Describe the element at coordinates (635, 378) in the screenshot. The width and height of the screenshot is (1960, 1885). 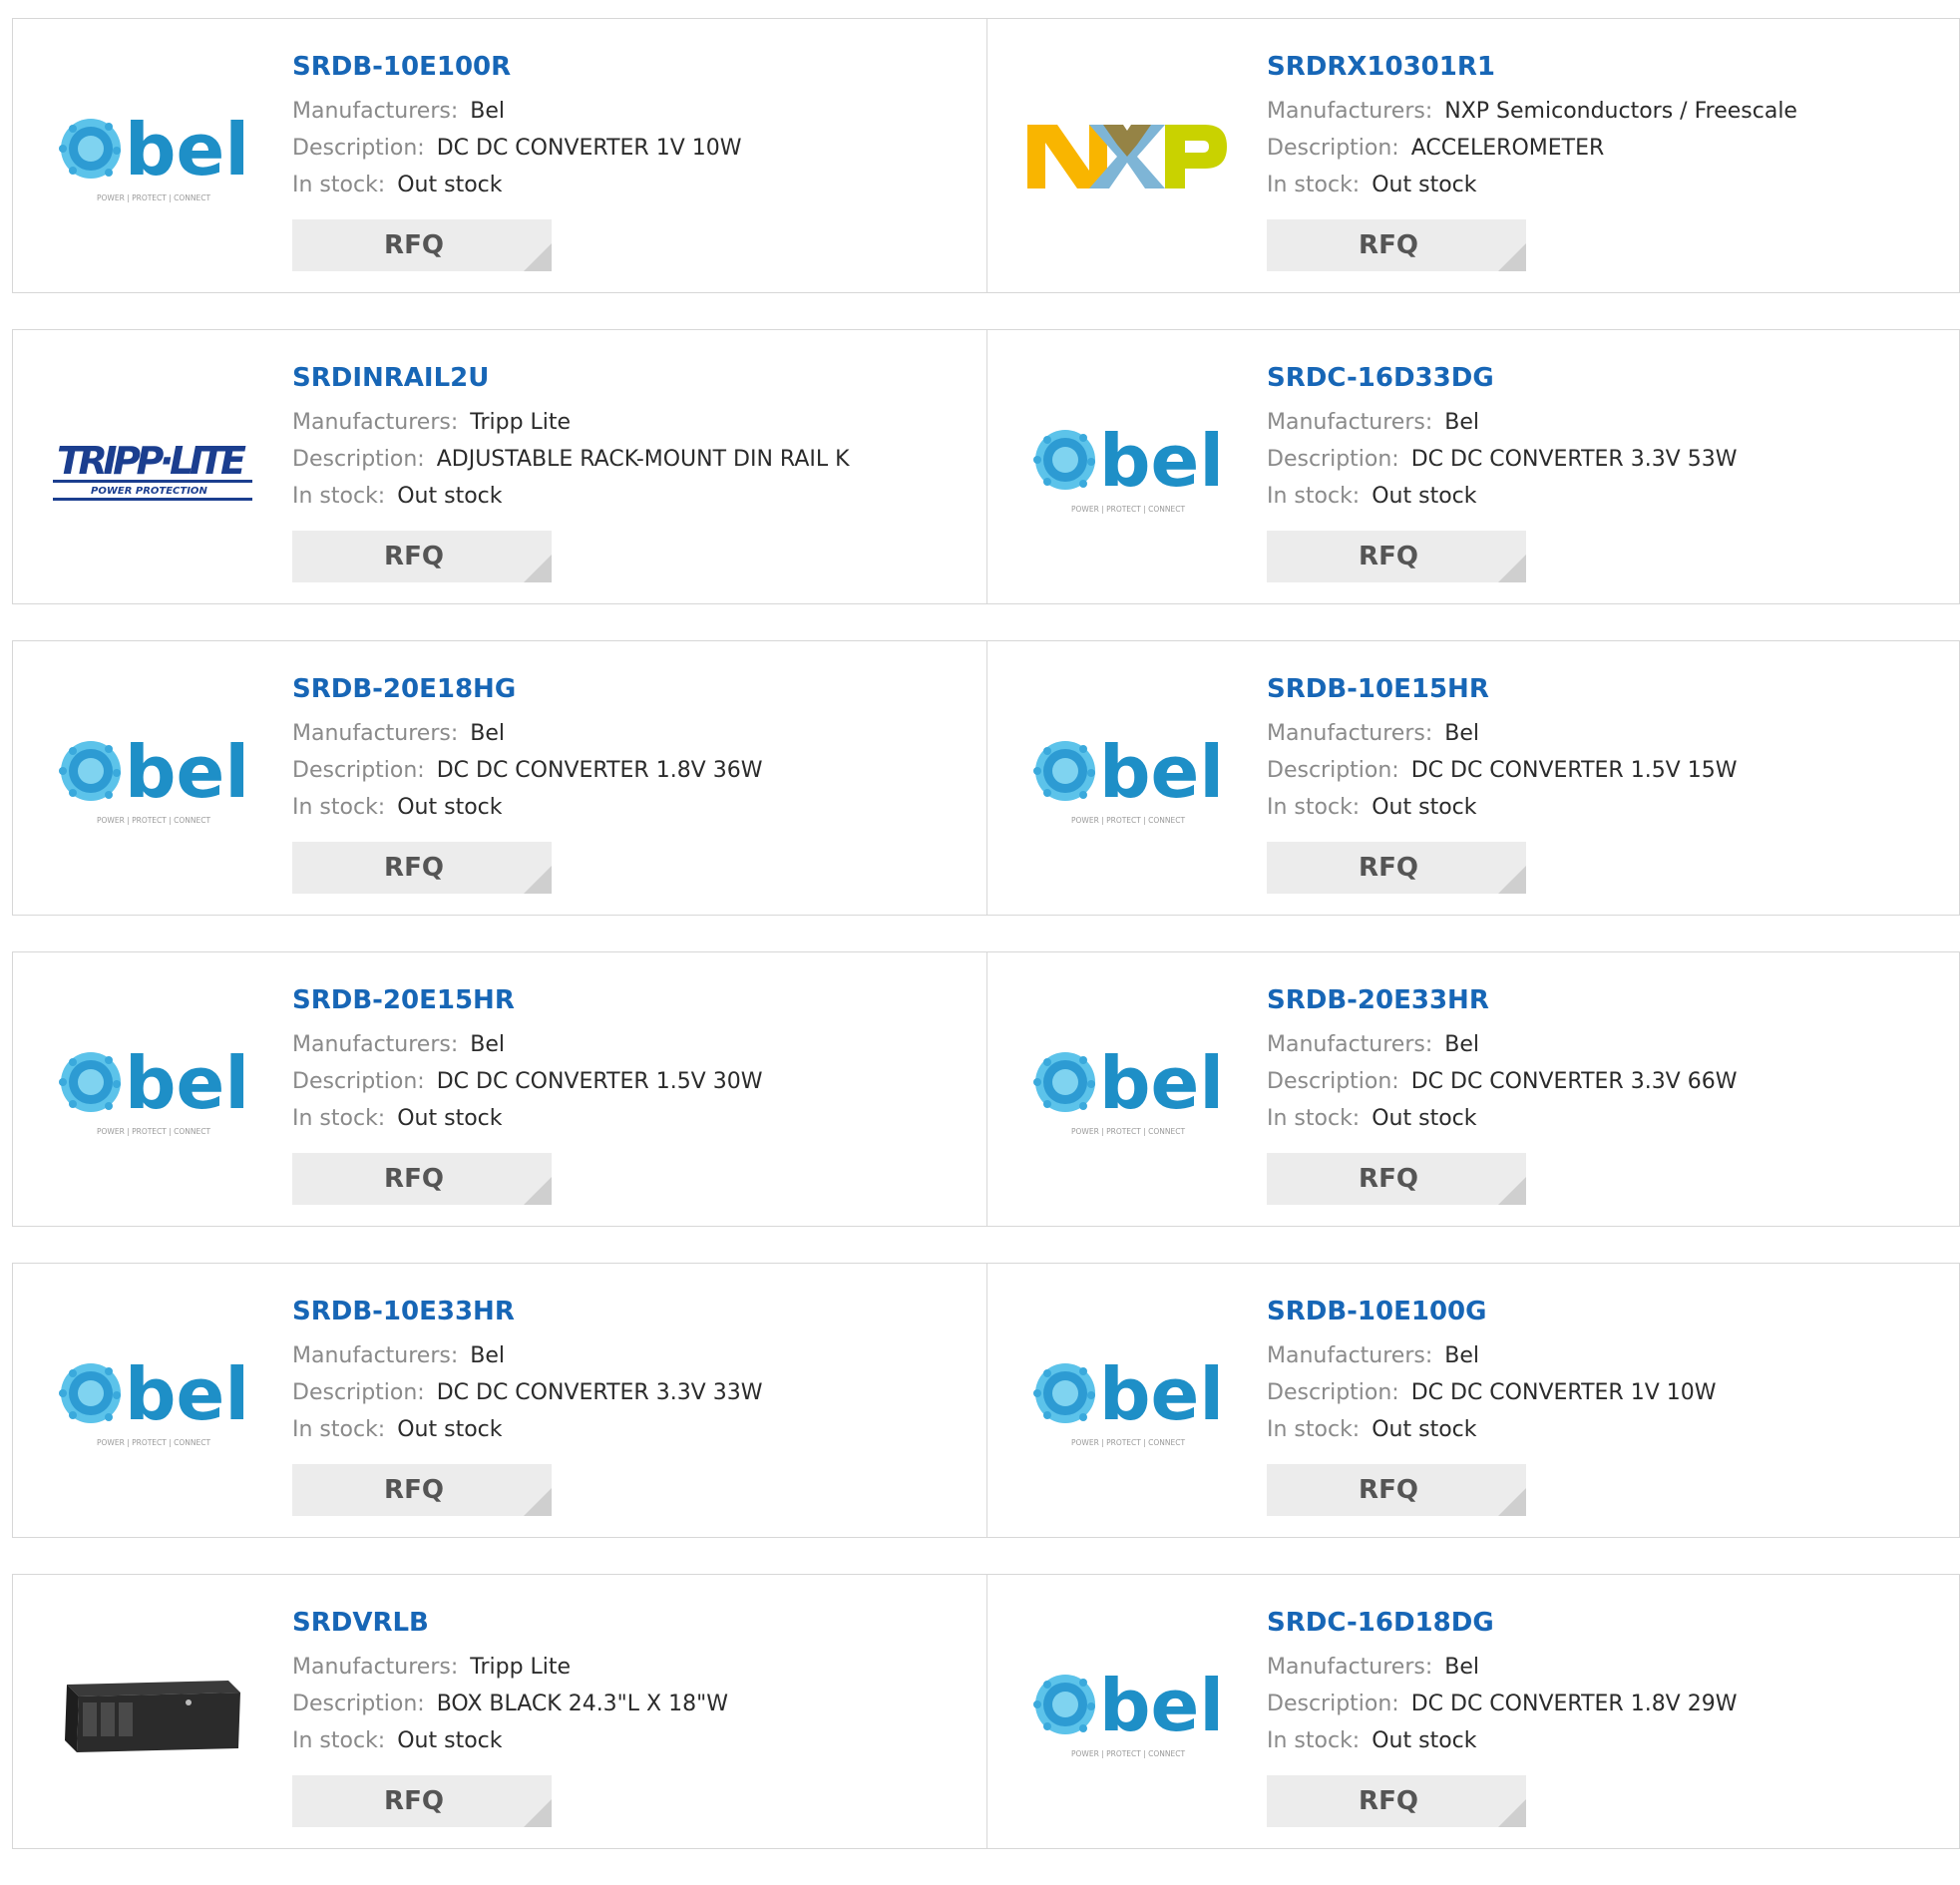
I see `part-number-link: SRDINRAIL2U` at that location.